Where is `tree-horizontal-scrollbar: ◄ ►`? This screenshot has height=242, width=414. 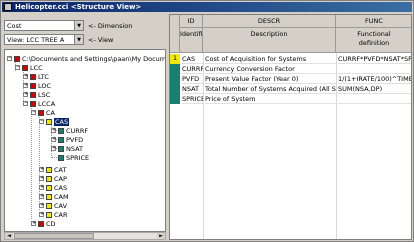 tree-horizontal-scrollbar: ◄ ► is located at coordinates (85, 236).